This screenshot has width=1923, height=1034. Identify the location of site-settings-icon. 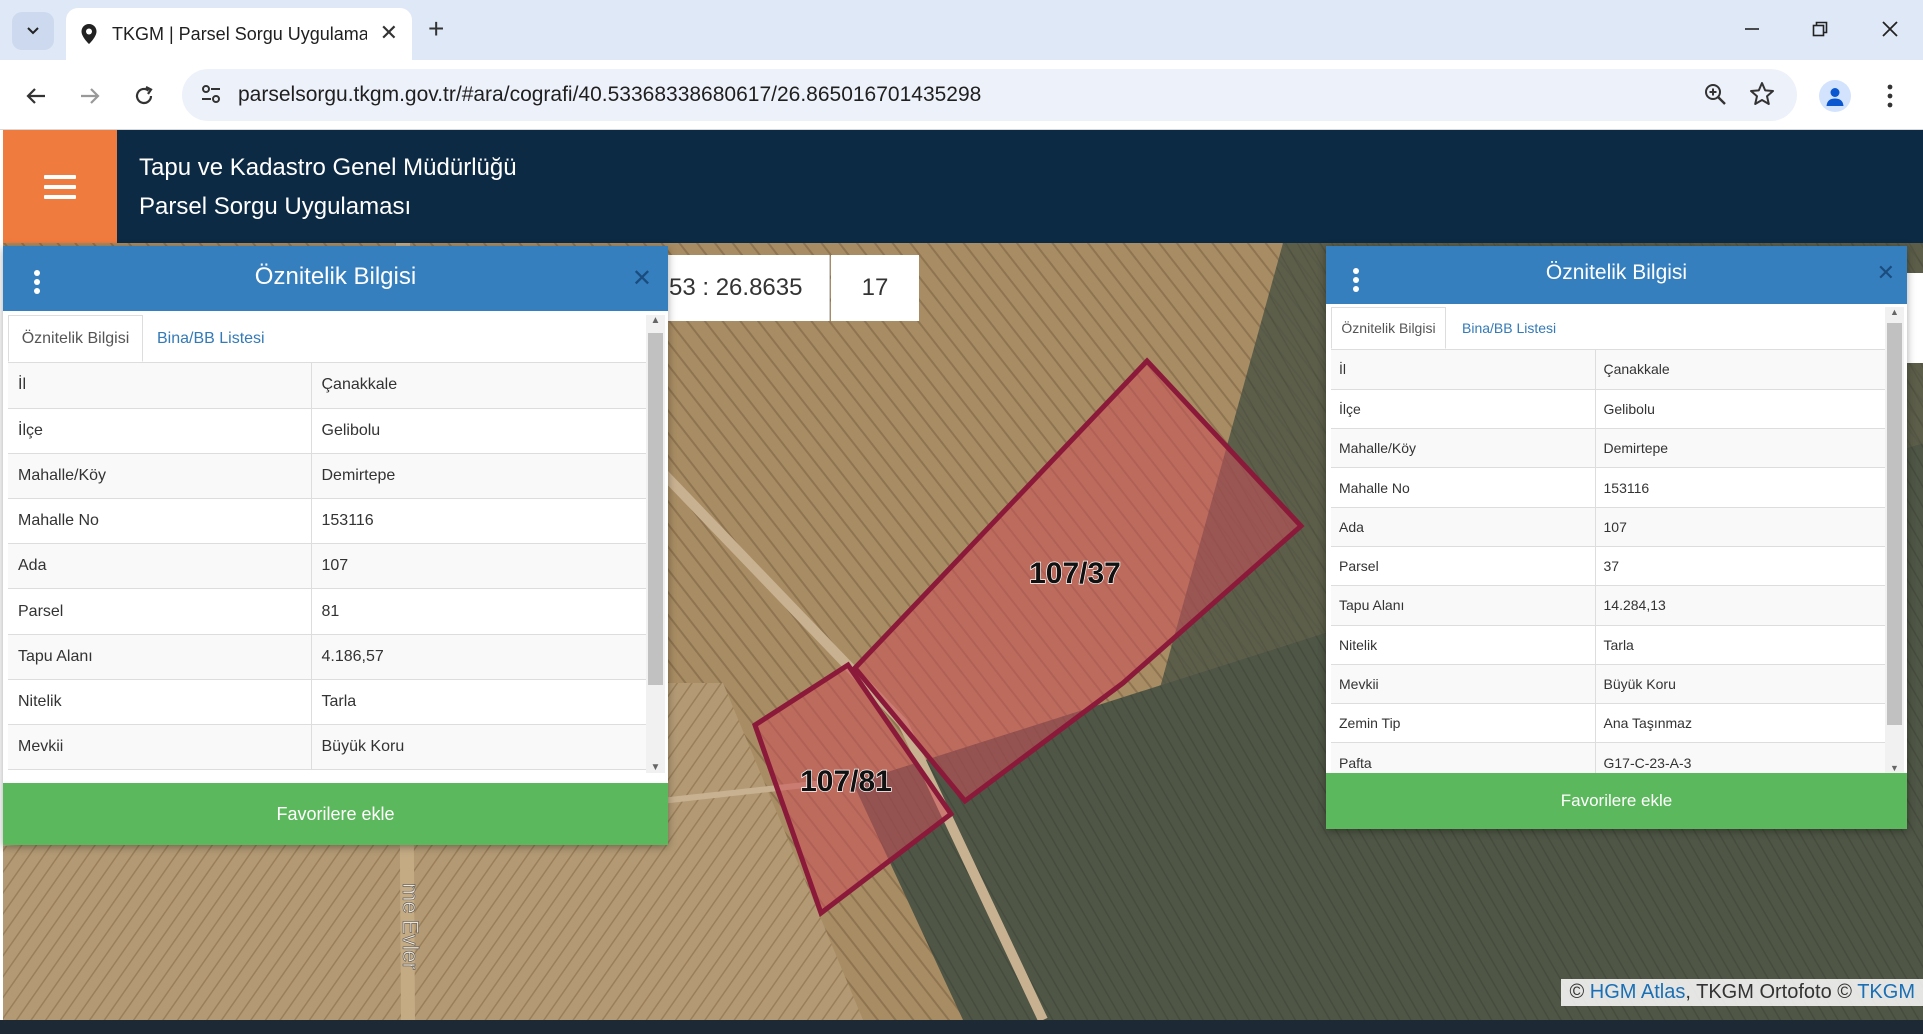
(211, 94).